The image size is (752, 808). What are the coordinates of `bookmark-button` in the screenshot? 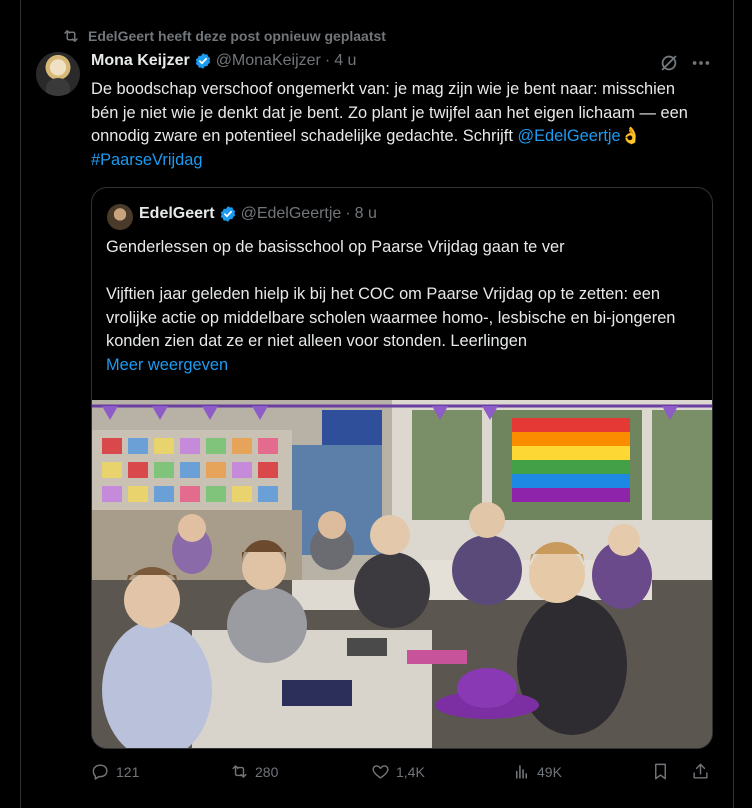 It's located at (660, 771).